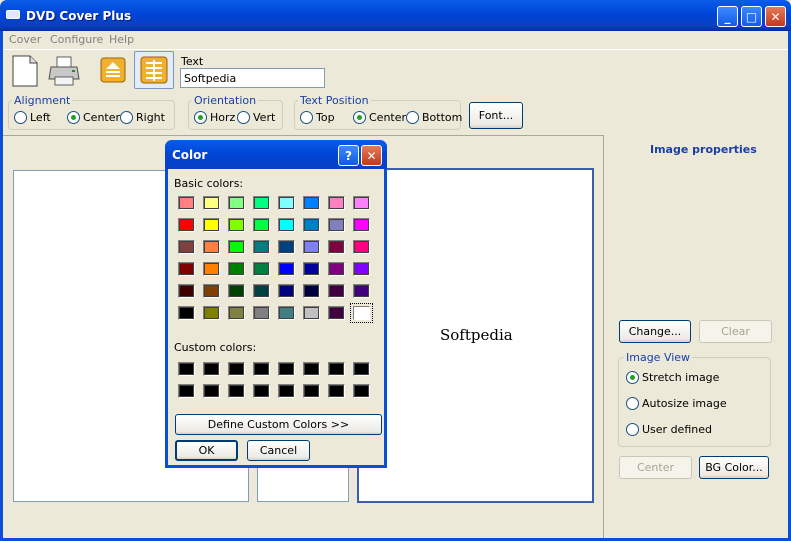  What do you see at coordinates (348, 155) in the screenshot?
I see `help-button: ?` at bounding box center [348, 155].